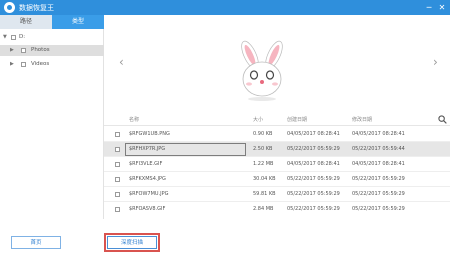 The width and height of the screenshot is (450, 258). I want to click on column-header-size: 大小, so click(258, 119).